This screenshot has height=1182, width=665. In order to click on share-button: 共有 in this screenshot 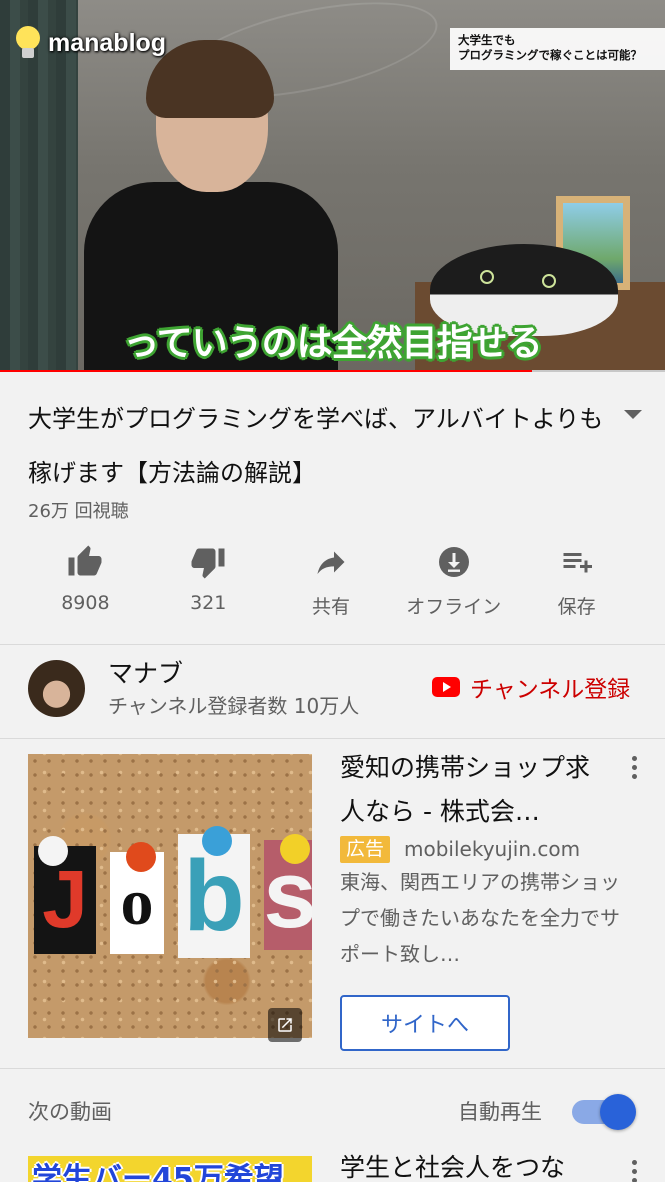, I will do `click(331, 581)`.